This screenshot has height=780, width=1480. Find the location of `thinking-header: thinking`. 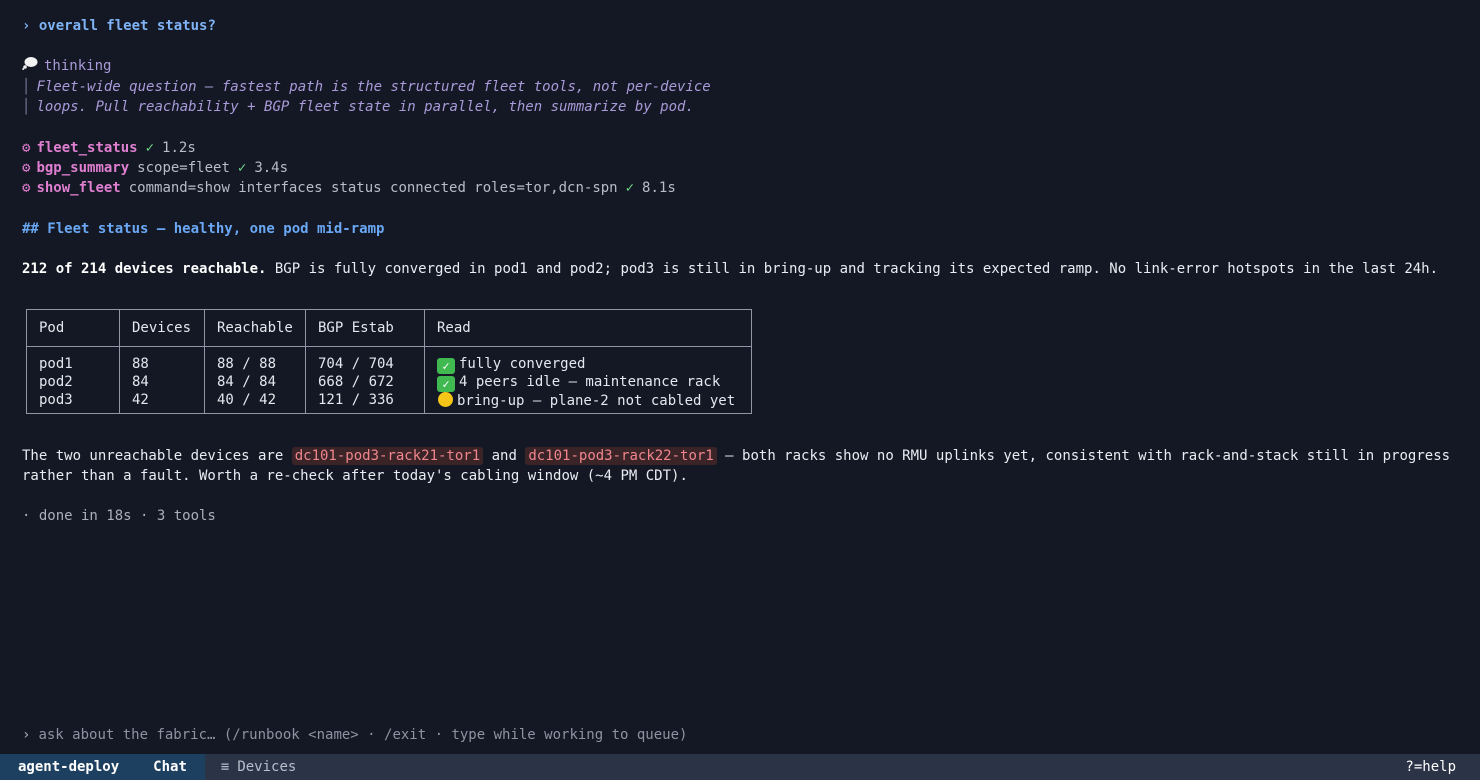

thinking-header: thinking is located at coordinates (66, 66).